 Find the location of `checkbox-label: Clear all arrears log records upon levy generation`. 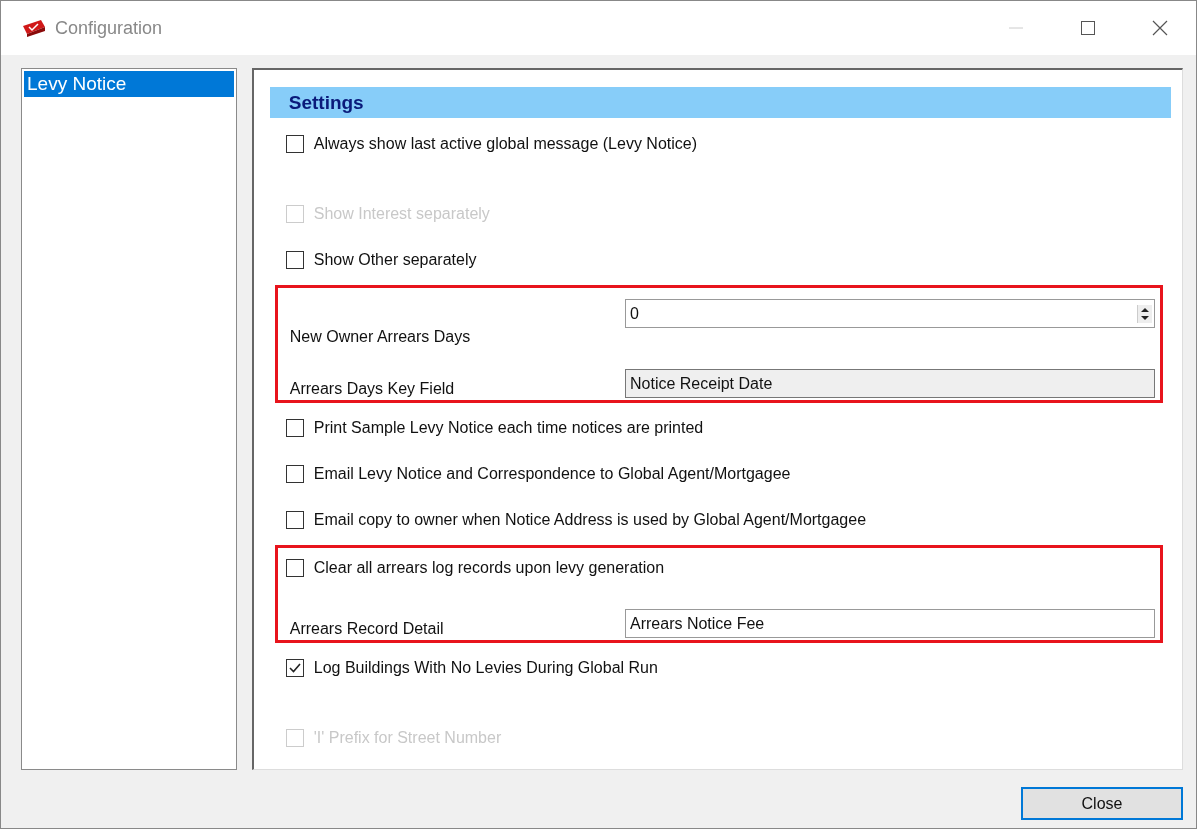

checkbox-label: Clear all arrears log records upon levy generation is located at coordinates (489, 568).